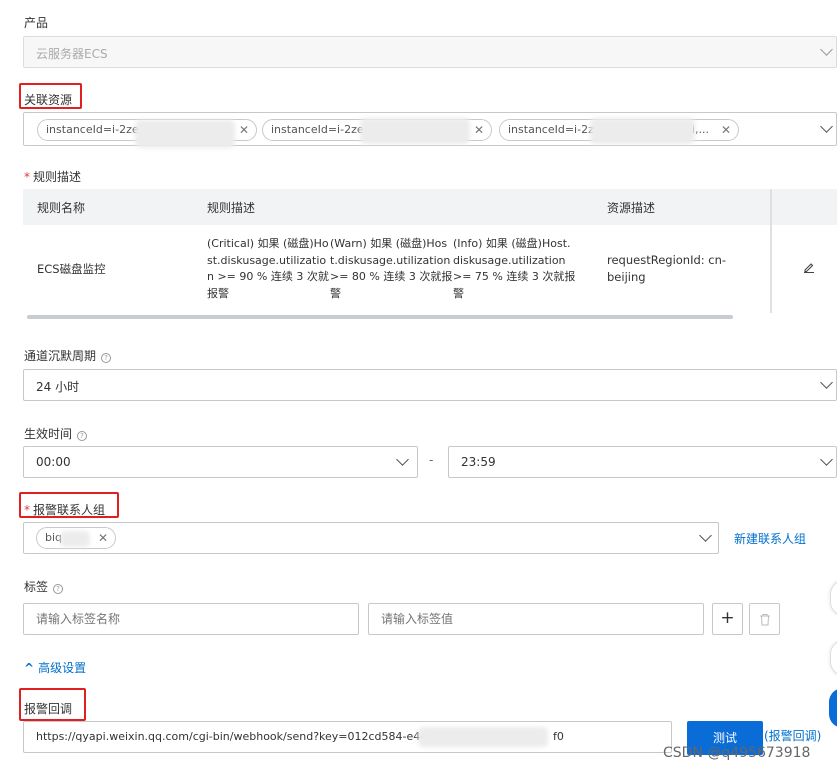  Describe the element at coordinates (71, 268) in the screenshot. I see `rule-name: ECS磁盘监控` at that location.